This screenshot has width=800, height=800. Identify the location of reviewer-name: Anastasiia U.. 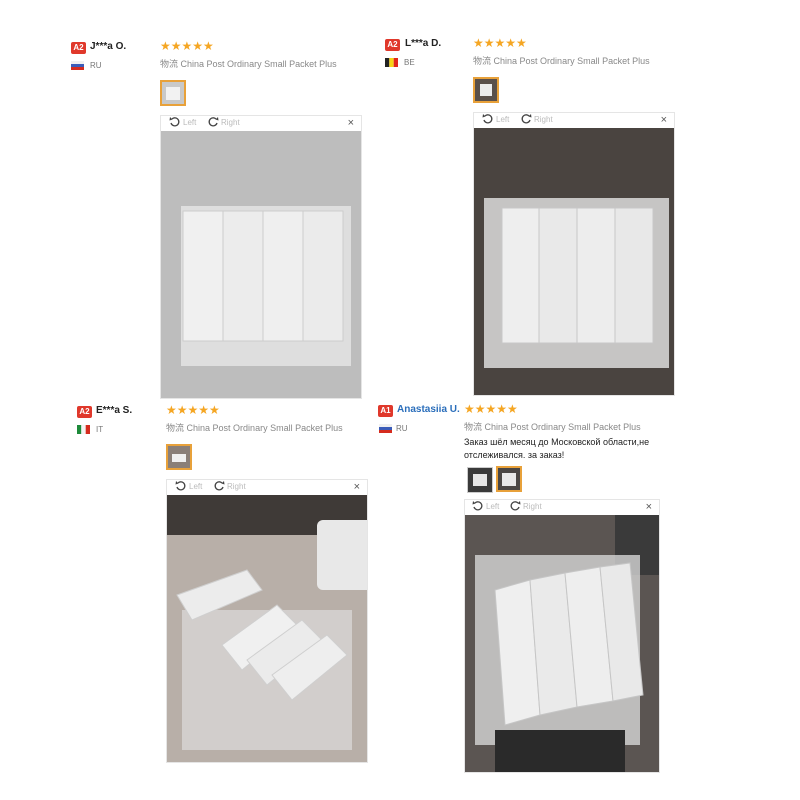
(428, 409).